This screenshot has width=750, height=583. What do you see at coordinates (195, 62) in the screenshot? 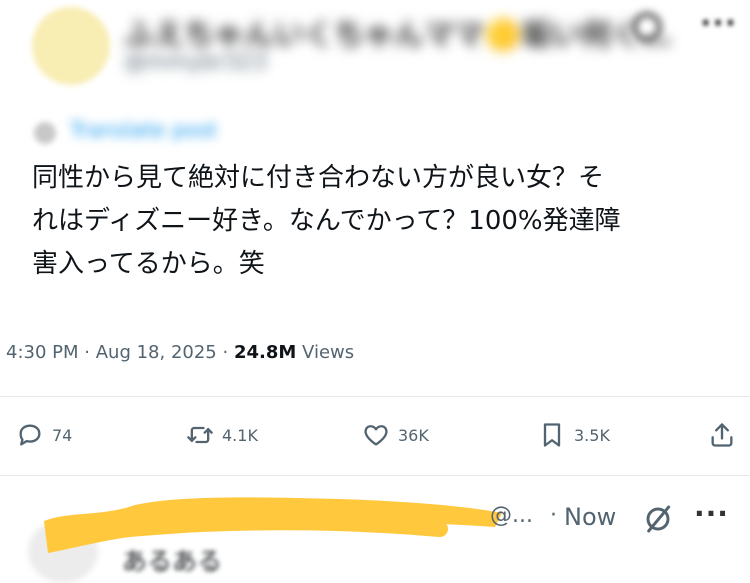
I see `author-handle: @mmybr323` at bounding box center [195, 62].